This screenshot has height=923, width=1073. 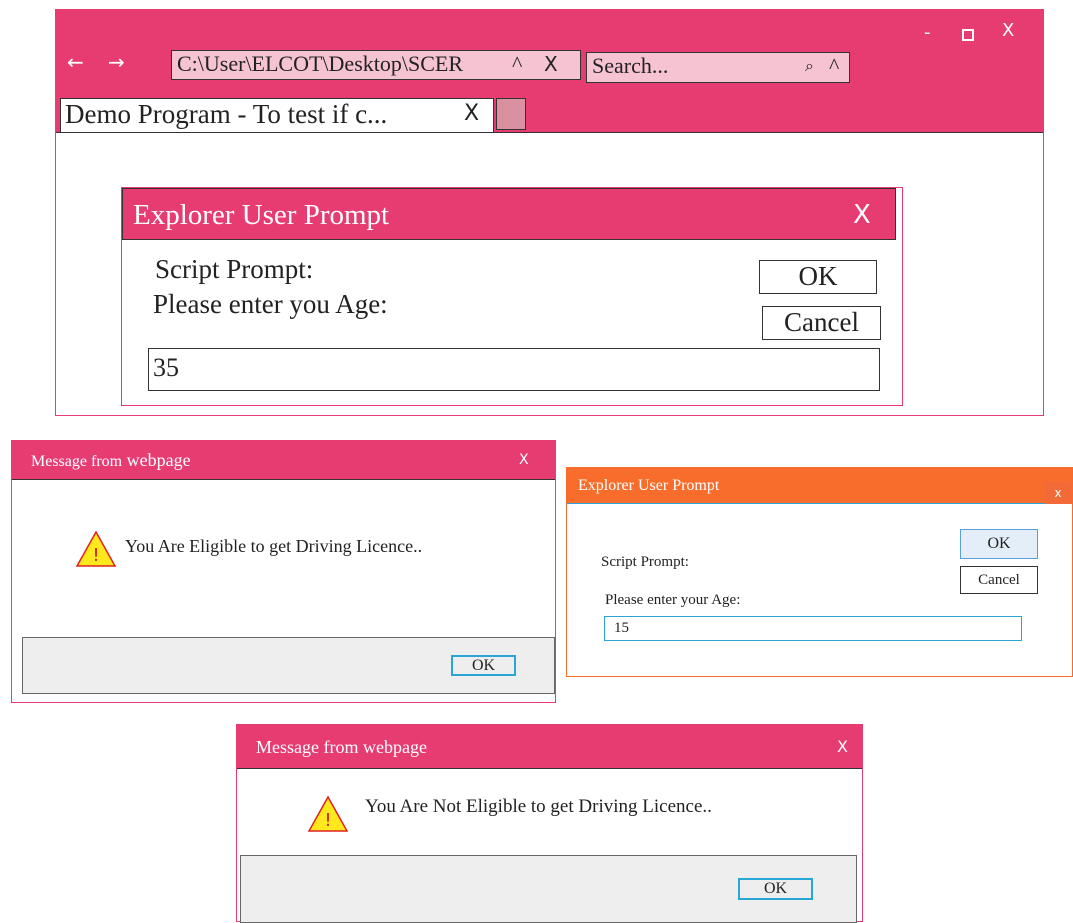 I want to click on address-clear-icon: X, so click(x=551, y=64).